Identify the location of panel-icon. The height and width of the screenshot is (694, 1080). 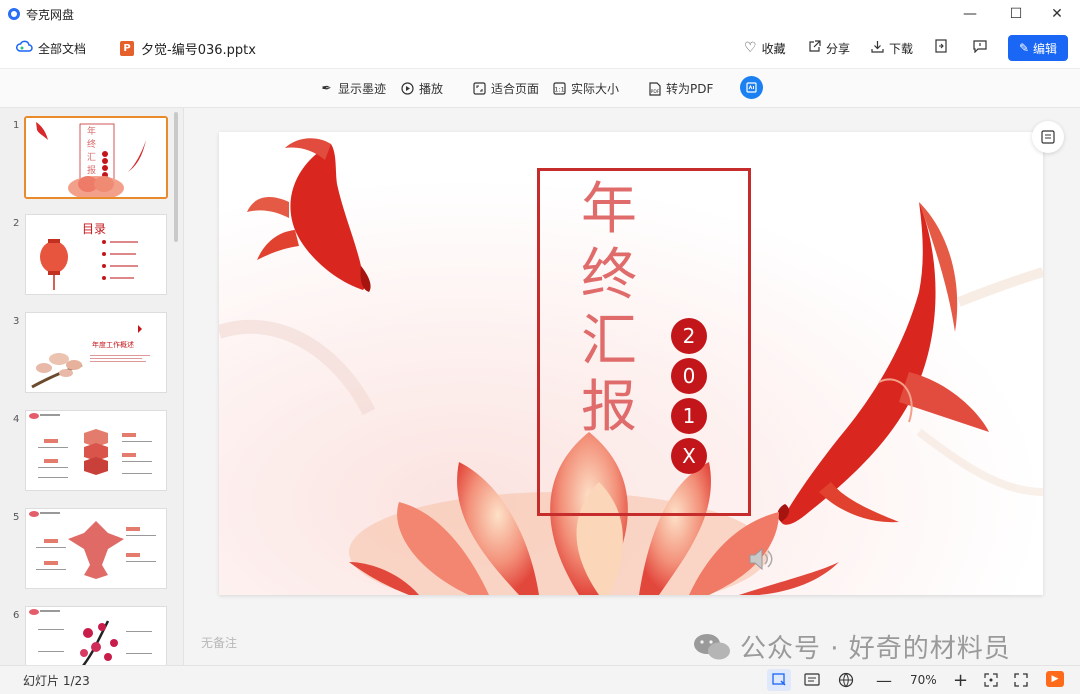
(1048, 137).